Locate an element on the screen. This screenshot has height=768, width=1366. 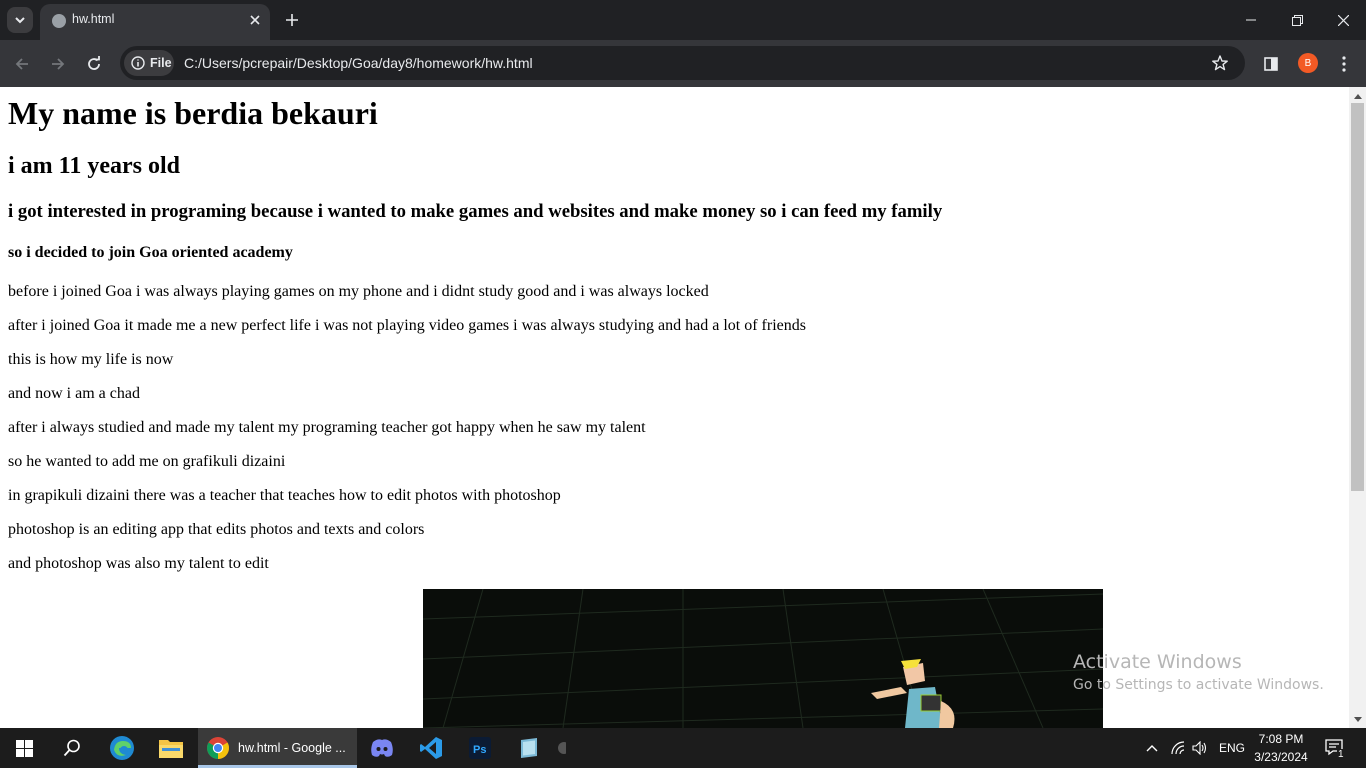
taskbar-vscode is located at coordinates (431, 748).